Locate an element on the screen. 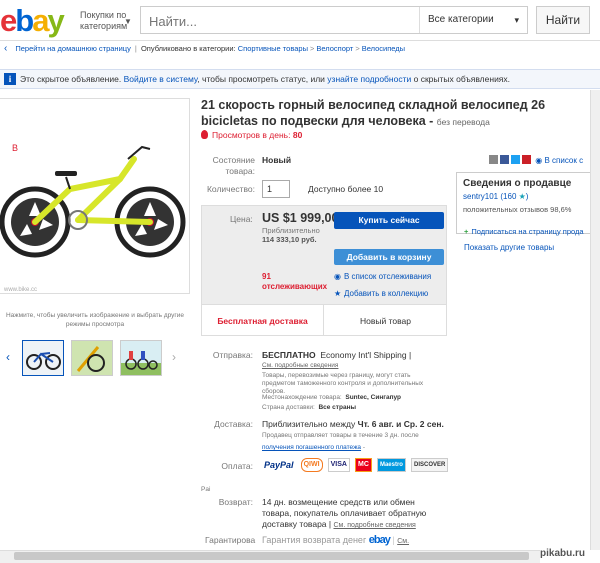 The width and height of the screenshot is (600, 563). add-to-watchlist-link: ◉ В список отслеживания is located at coordinates (382, 276).